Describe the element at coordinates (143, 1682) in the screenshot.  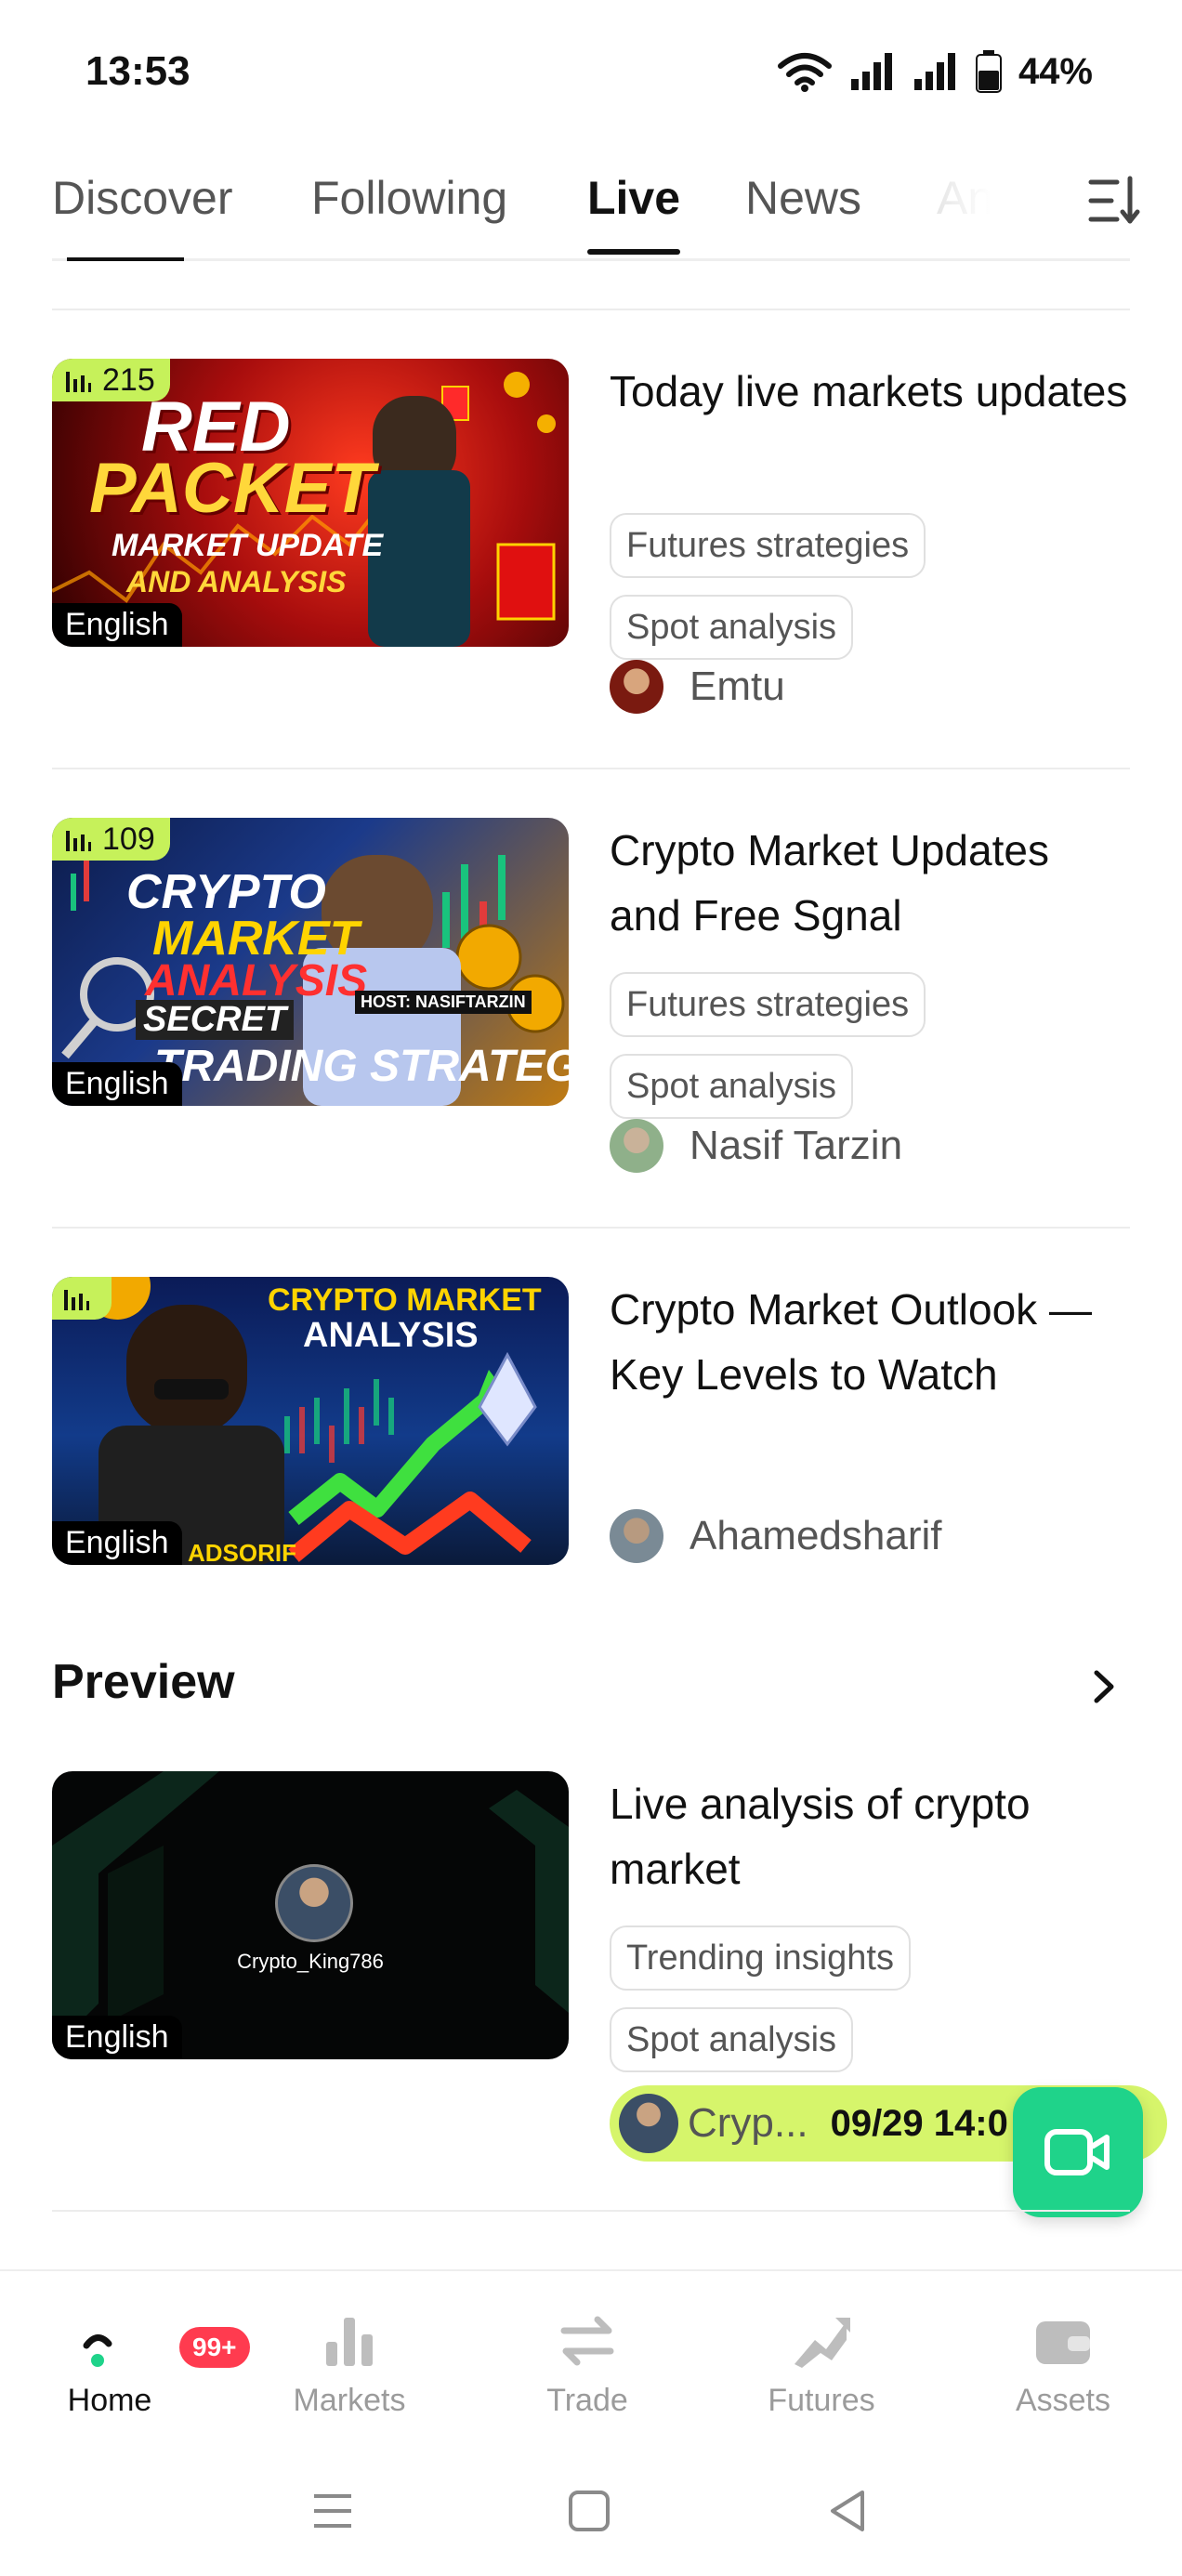
I see `section-title-preview: Preview` at that location.